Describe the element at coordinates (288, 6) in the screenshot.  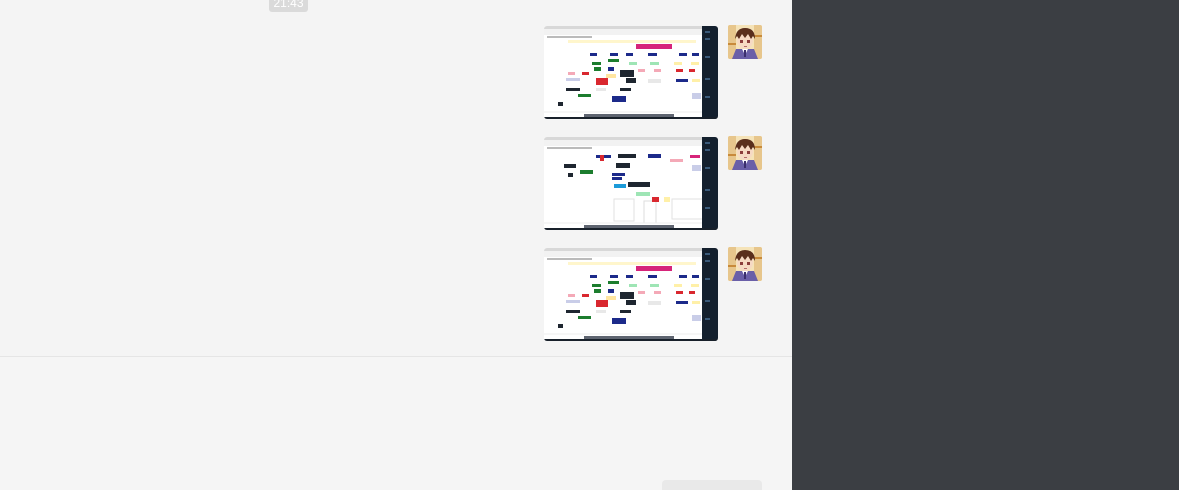
I see `message-timestamp: 21:43` at that location.